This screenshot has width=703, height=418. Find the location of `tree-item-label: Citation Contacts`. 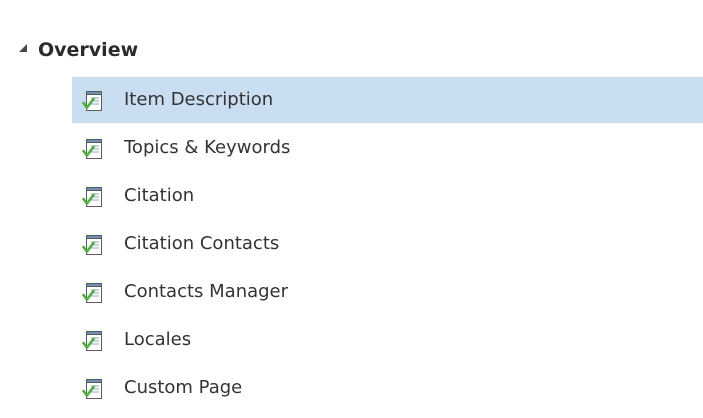

tree-item-label: Citation Contacts is located at coordinates (202, 243).